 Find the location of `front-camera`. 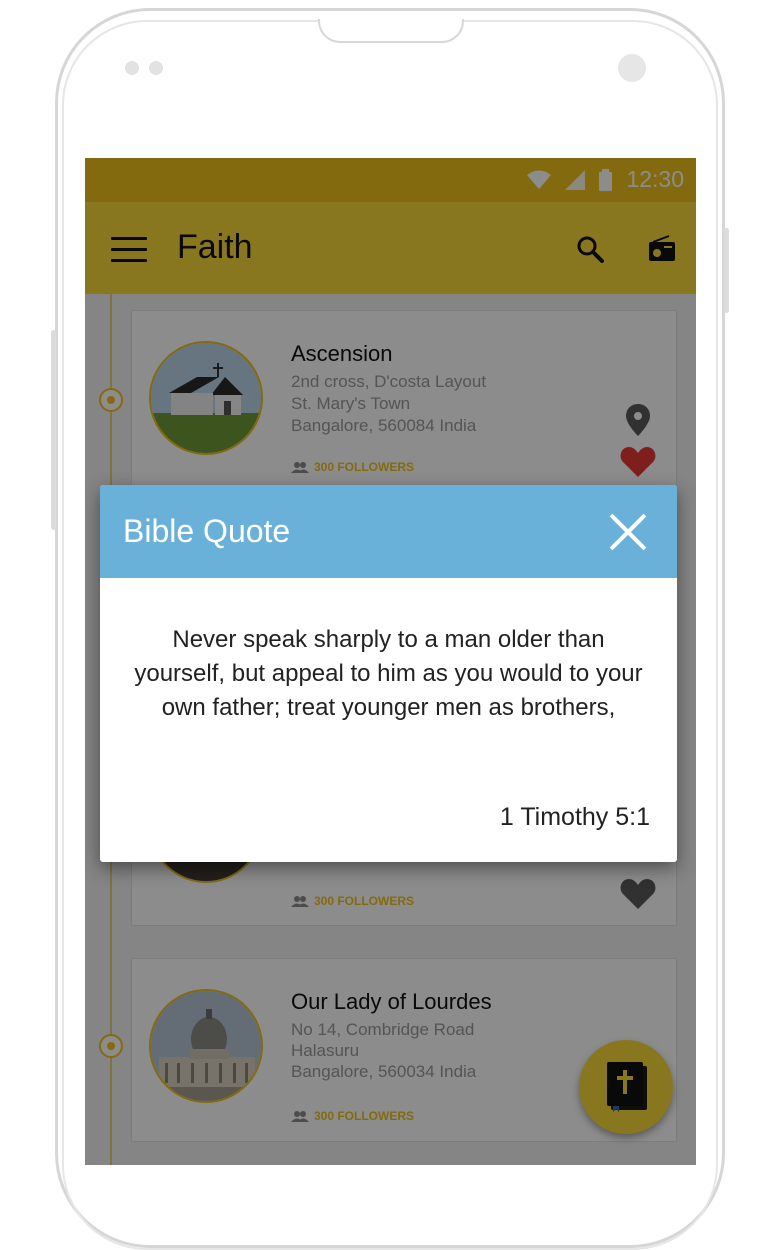

front-camera is located at coordinates (632, 68).